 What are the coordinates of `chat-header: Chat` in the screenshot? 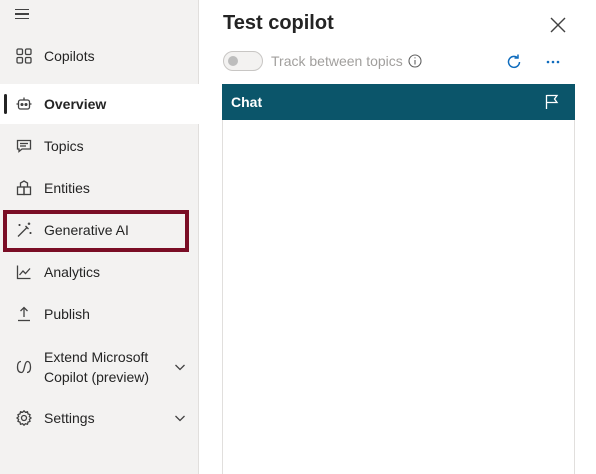 It's located at (398, 102).